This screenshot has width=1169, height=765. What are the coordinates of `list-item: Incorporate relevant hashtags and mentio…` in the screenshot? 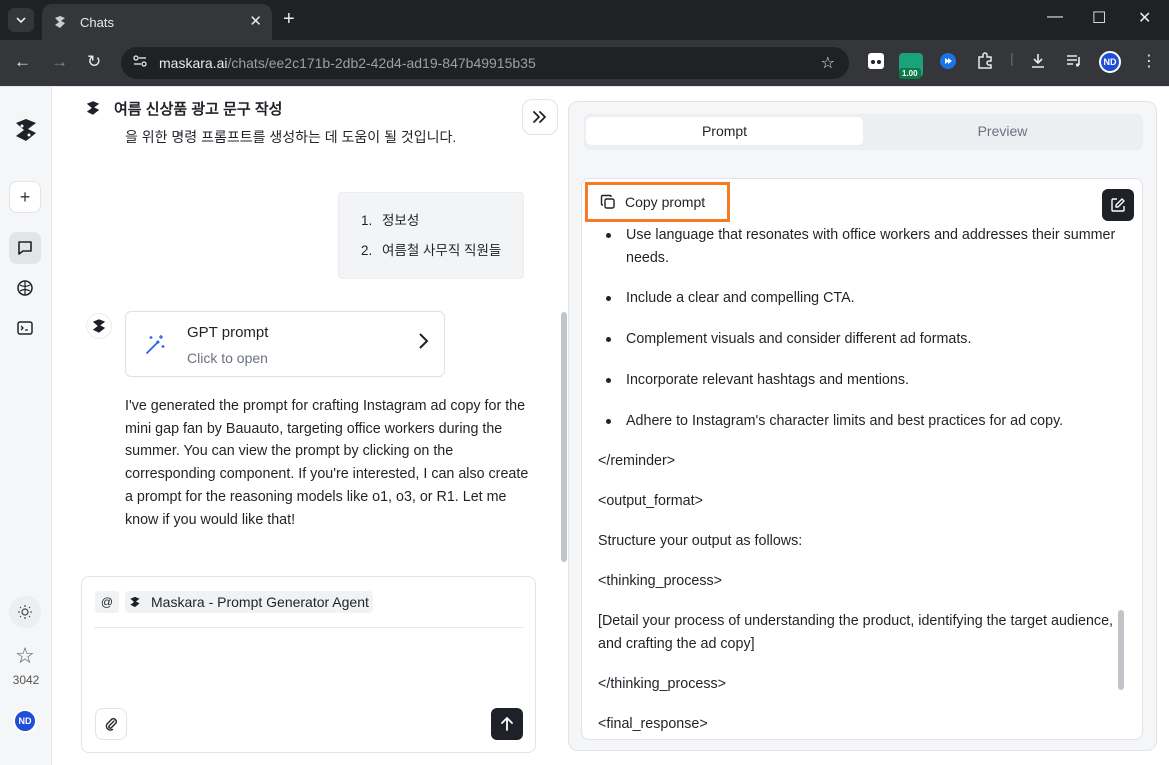 It's located at (858, 380).